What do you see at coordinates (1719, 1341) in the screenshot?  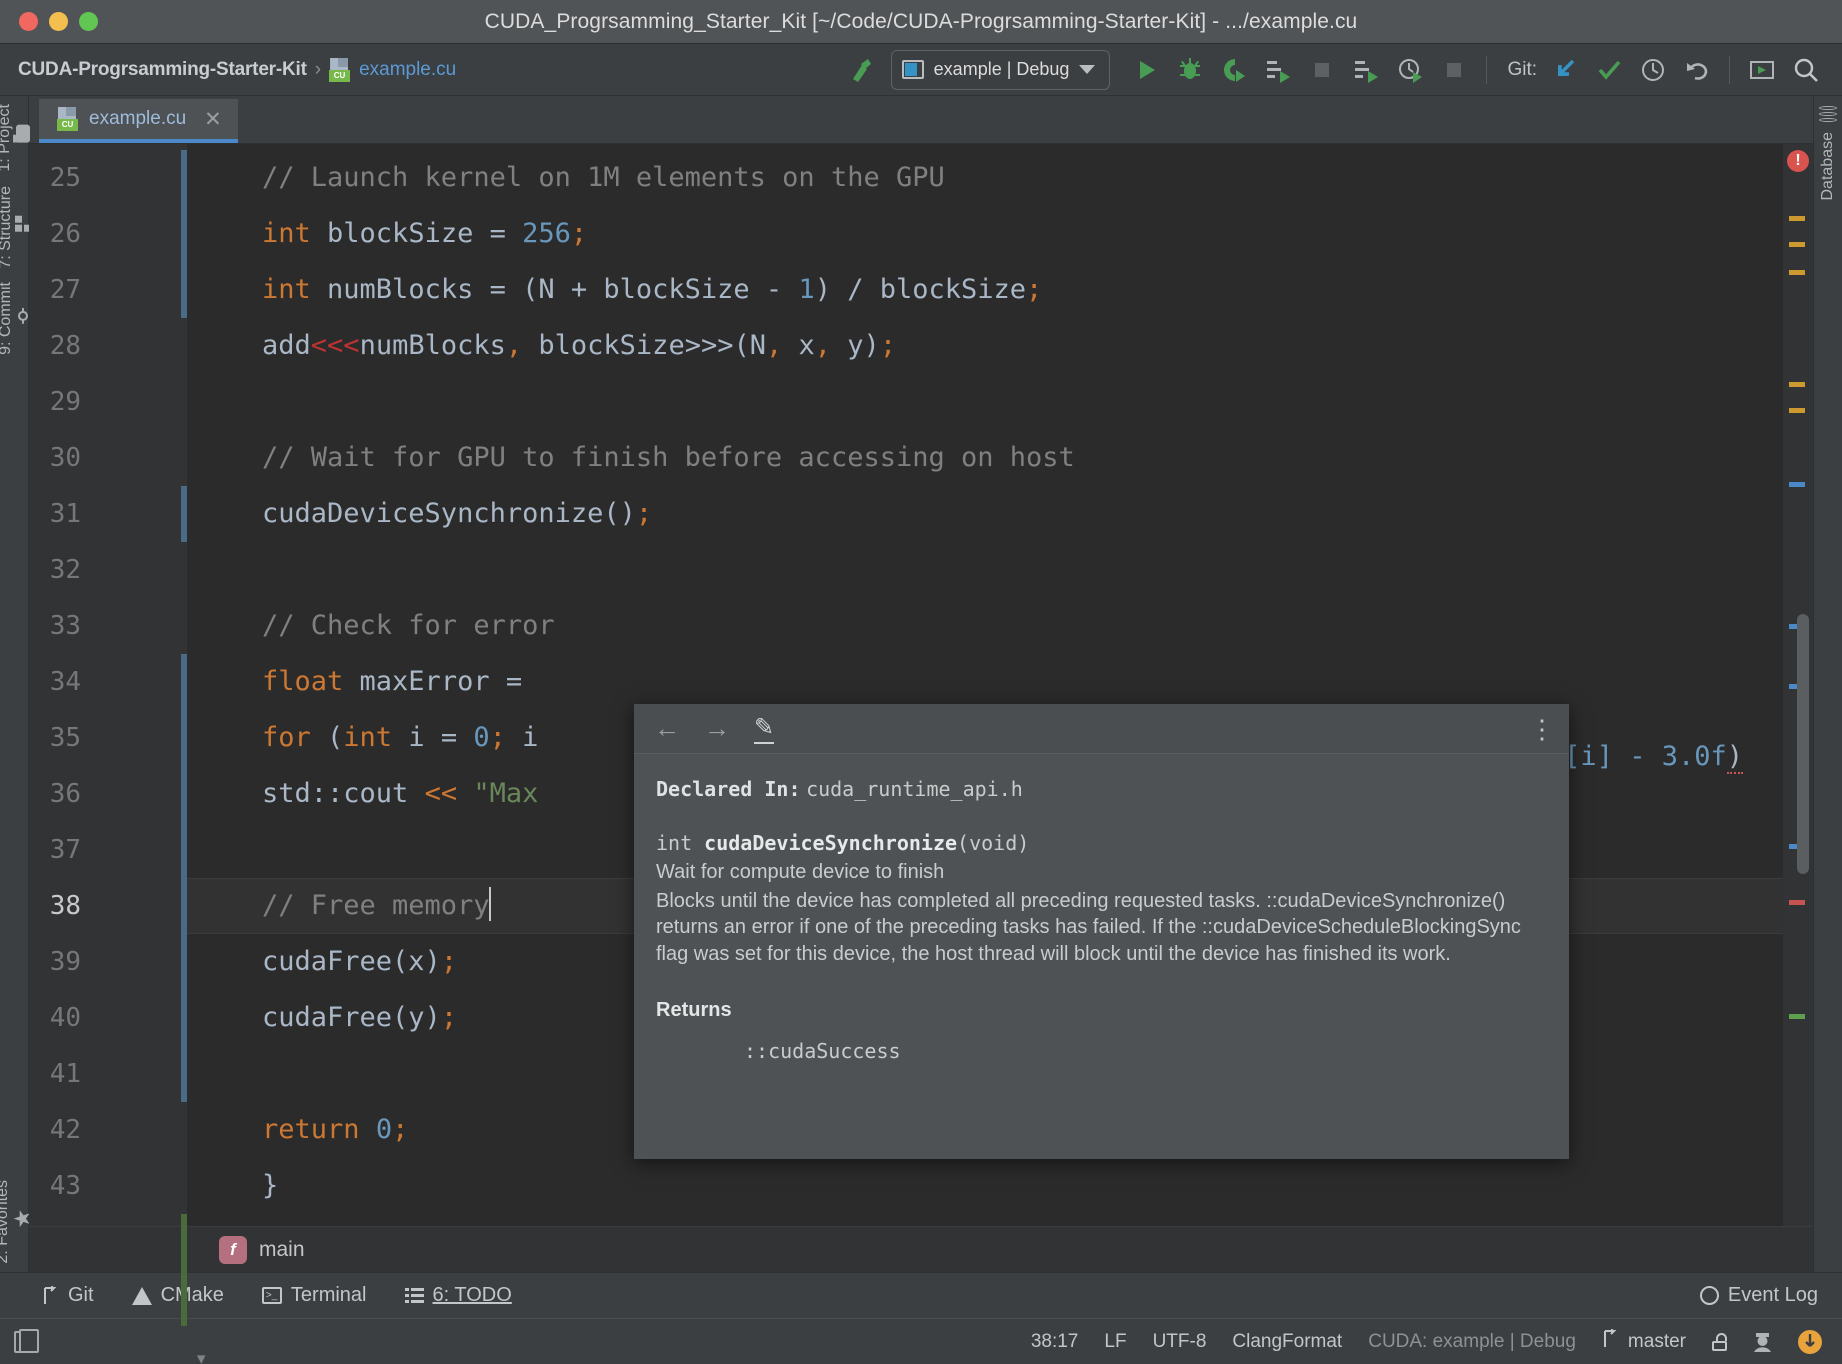 I see `lock-icon` at bounding box center [1719, 1341].